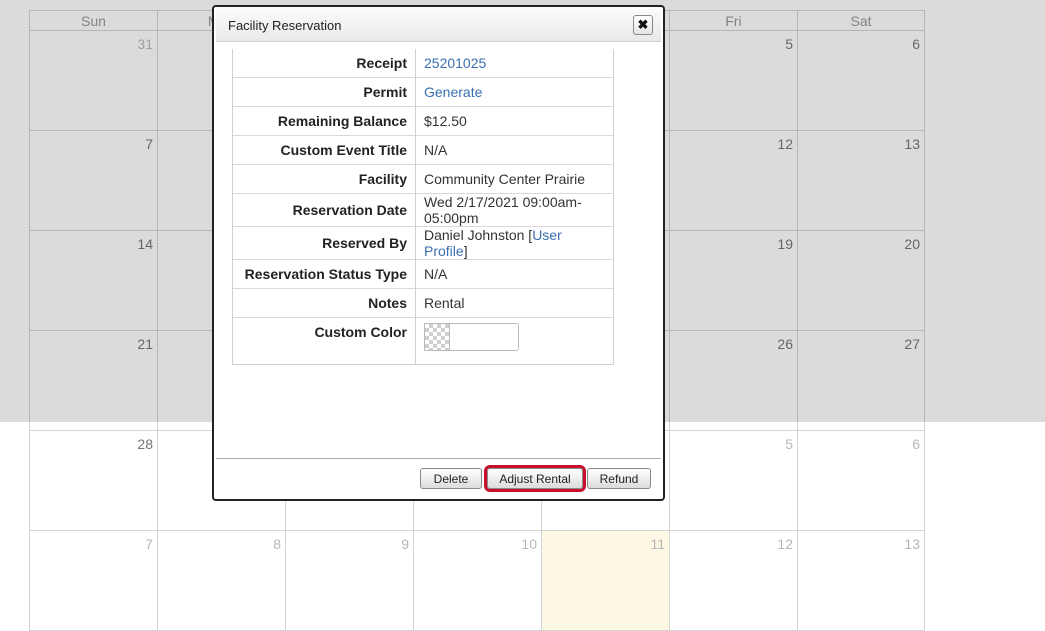 This screenshot has height=631, width=1045. I want to click on remaining-balance-value: $12.50, so click(514, 121).